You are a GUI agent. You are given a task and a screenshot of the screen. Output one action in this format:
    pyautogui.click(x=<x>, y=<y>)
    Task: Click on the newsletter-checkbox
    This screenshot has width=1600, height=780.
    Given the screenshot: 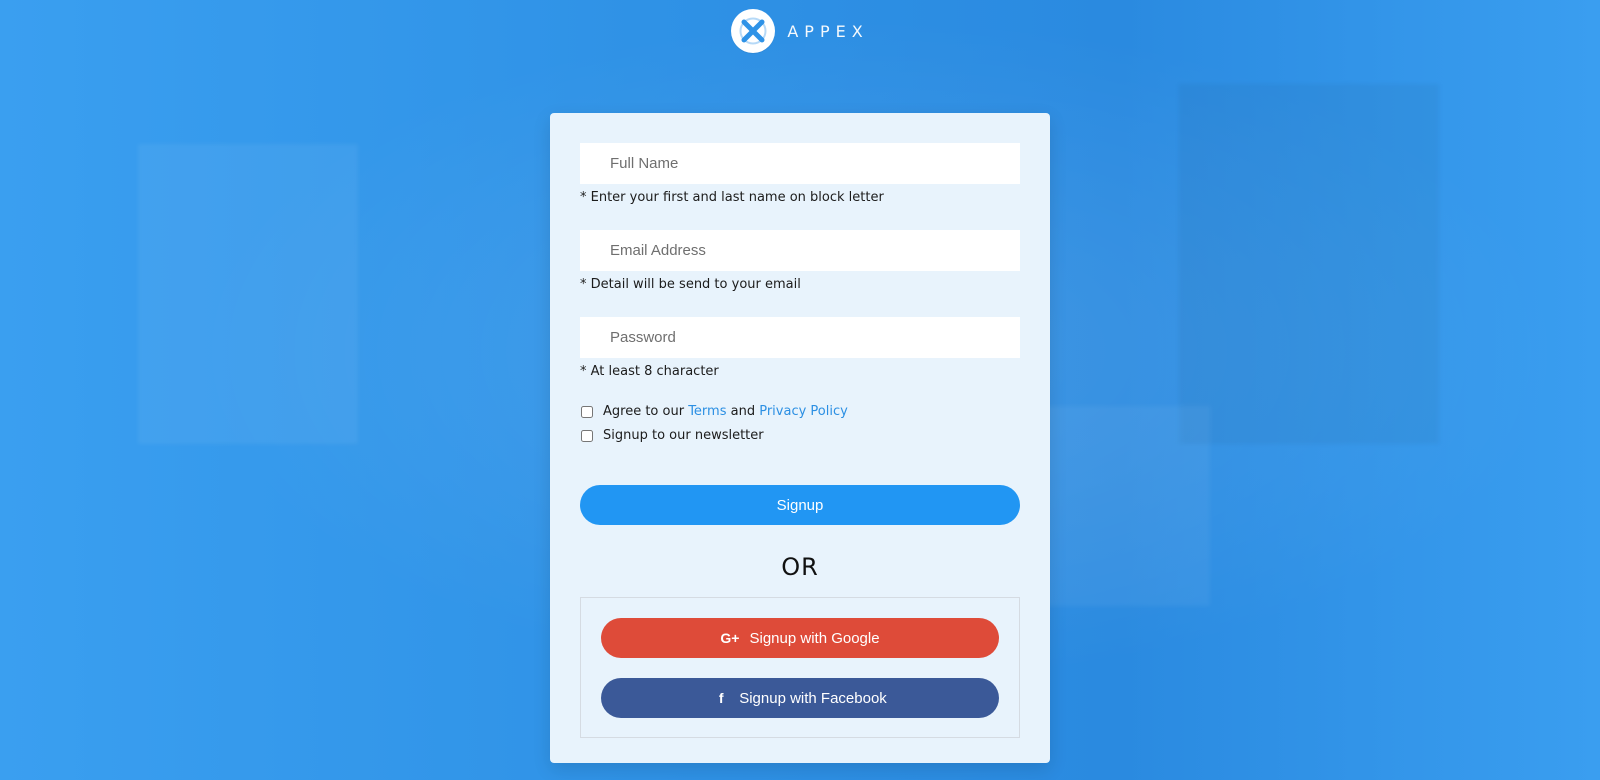 What is the action you would take?
    pyautogui.click(x=587, y=435)
    